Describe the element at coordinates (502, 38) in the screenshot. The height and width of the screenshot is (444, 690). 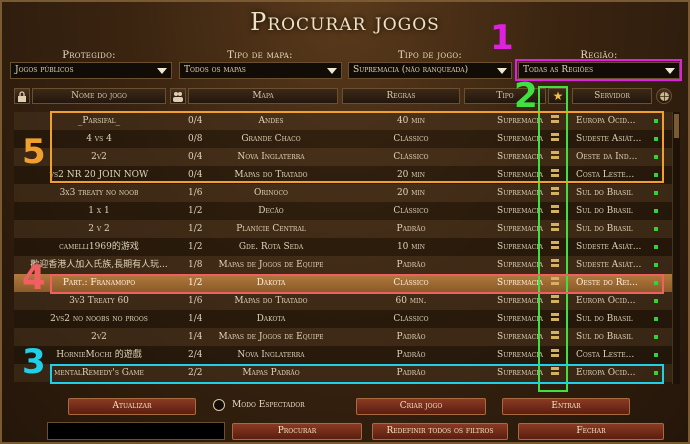
I see `annotation-number-1: 1` at that location.